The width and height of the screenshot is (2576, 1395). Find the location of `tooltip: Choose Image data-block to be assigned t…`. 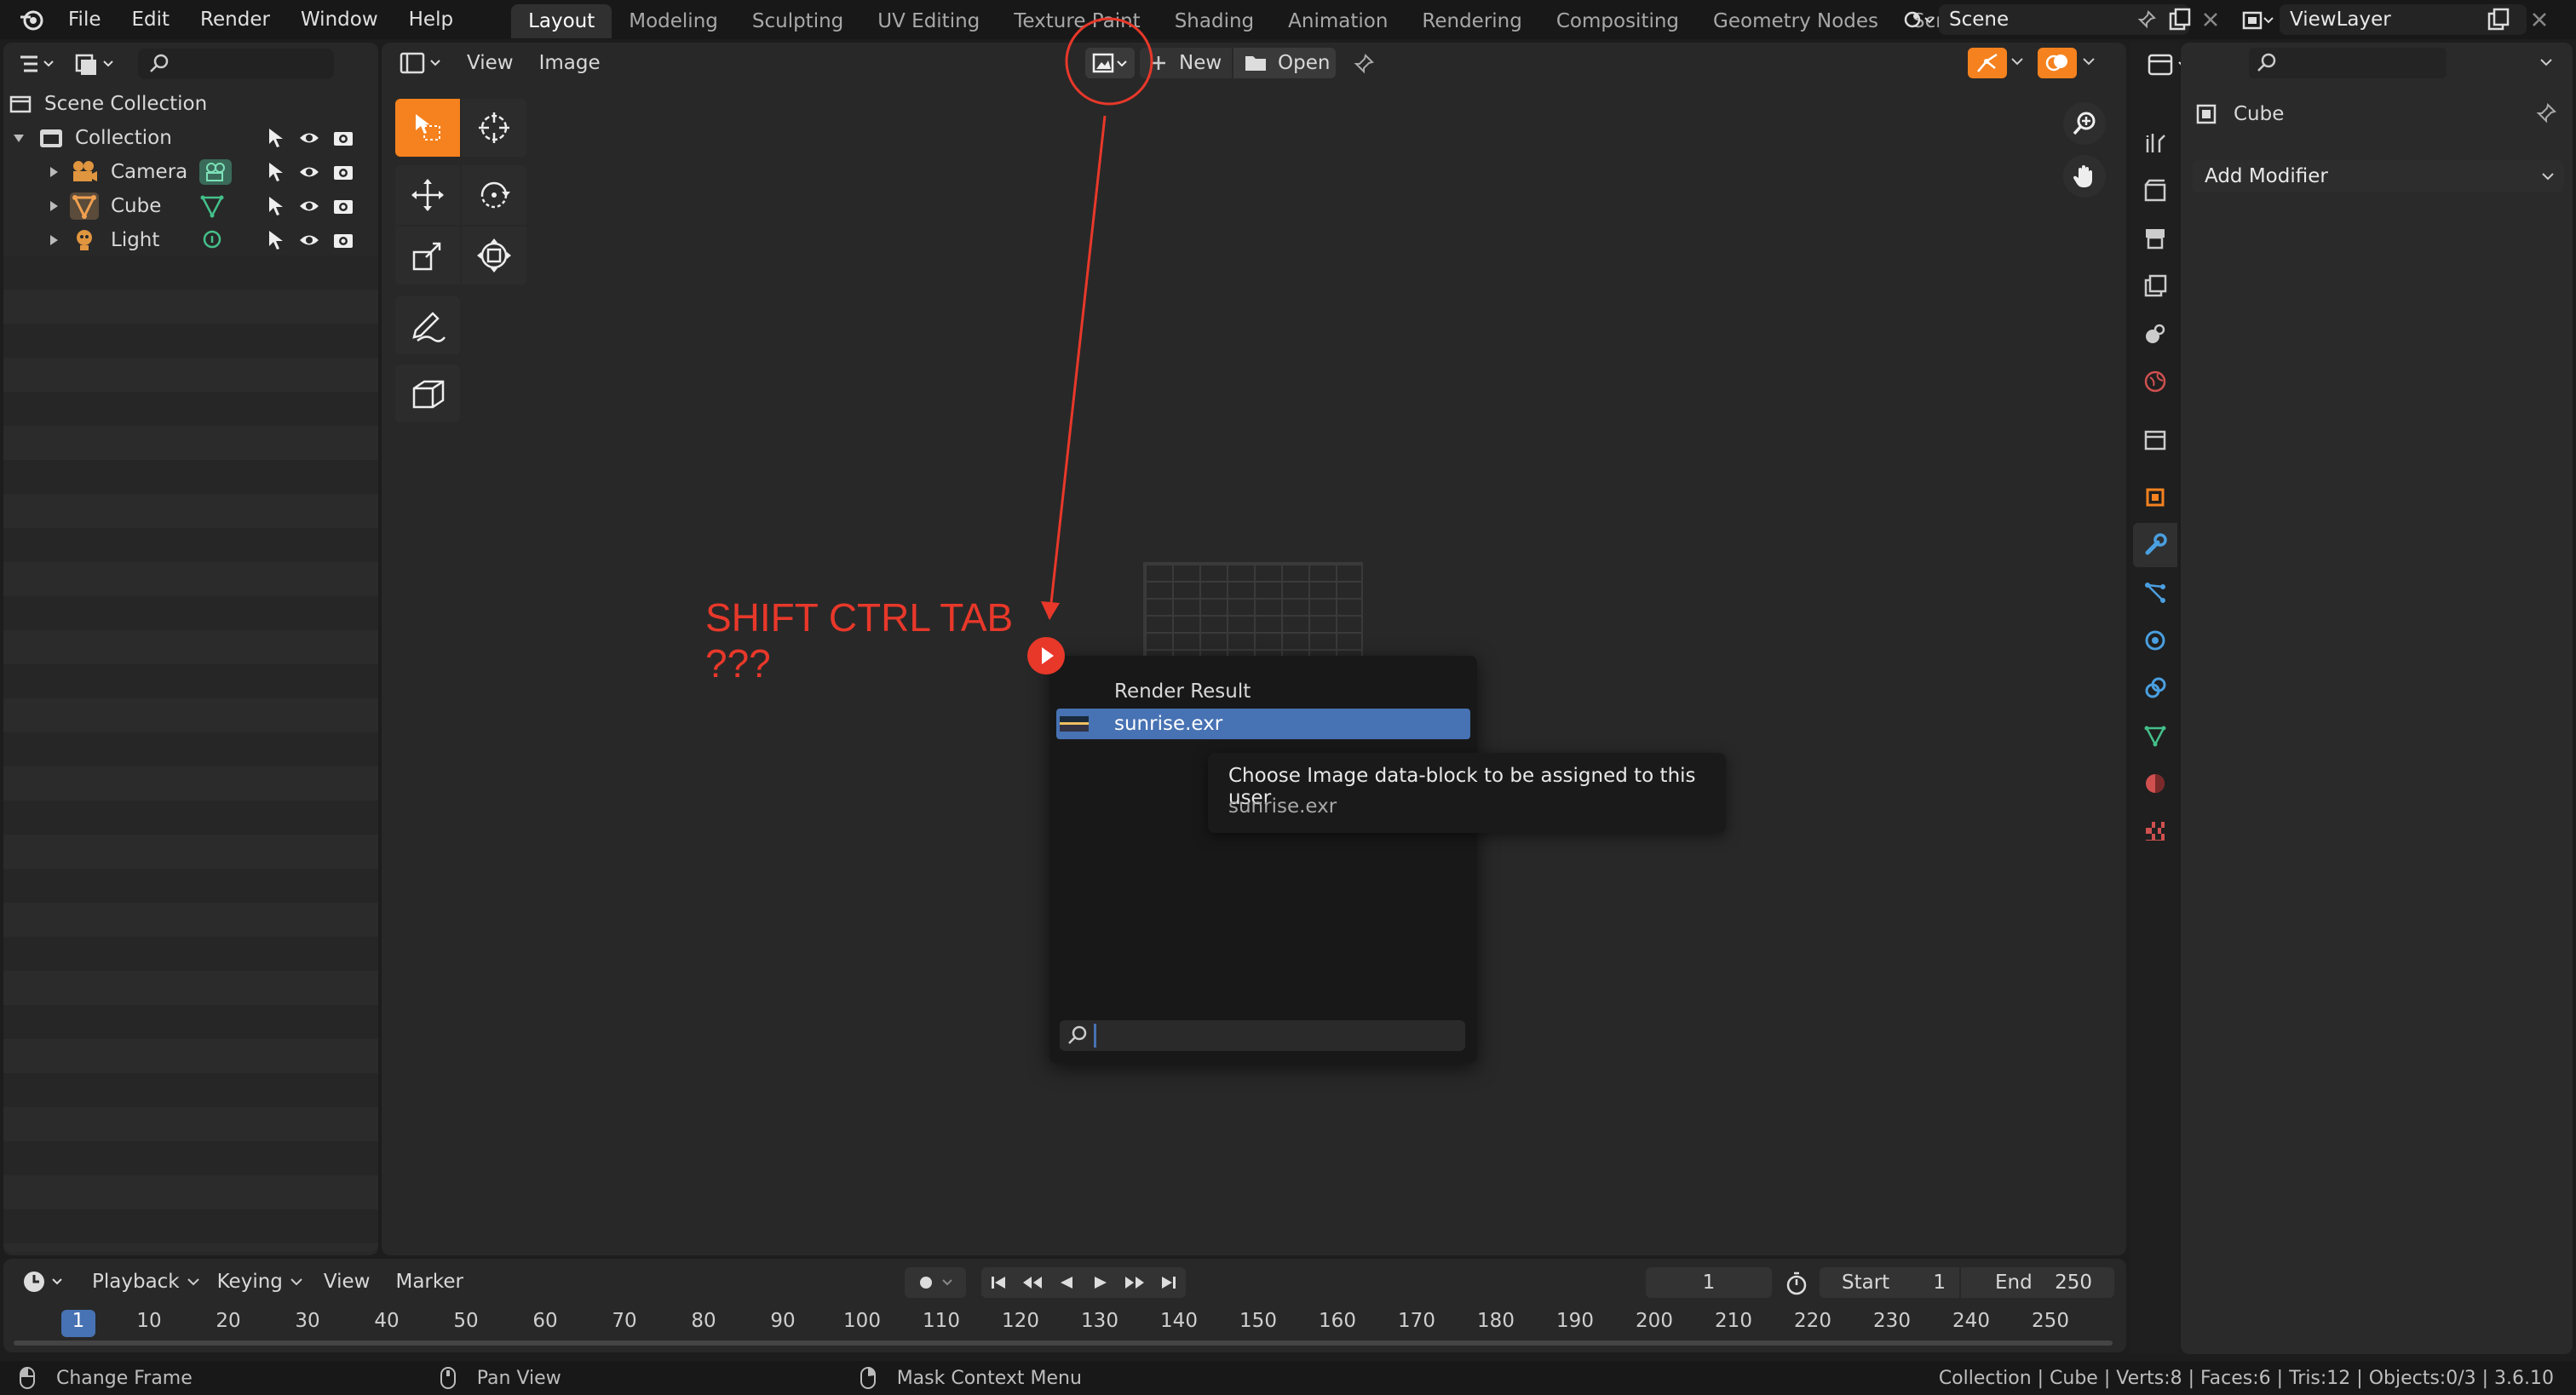

tooltip: Choose Image data-block to be assigned t… is located at coordinates (1467, 793).